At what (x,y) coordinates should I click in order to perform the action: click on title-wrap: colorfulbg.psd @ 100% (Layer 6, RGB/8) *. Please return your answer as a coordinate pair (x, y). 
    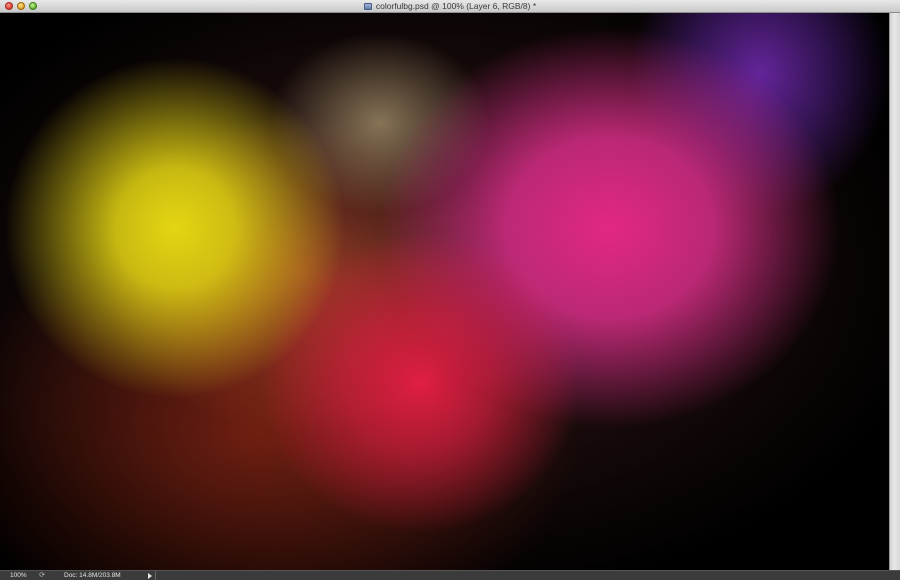
    Looking at the image, I should click on (450, 6).